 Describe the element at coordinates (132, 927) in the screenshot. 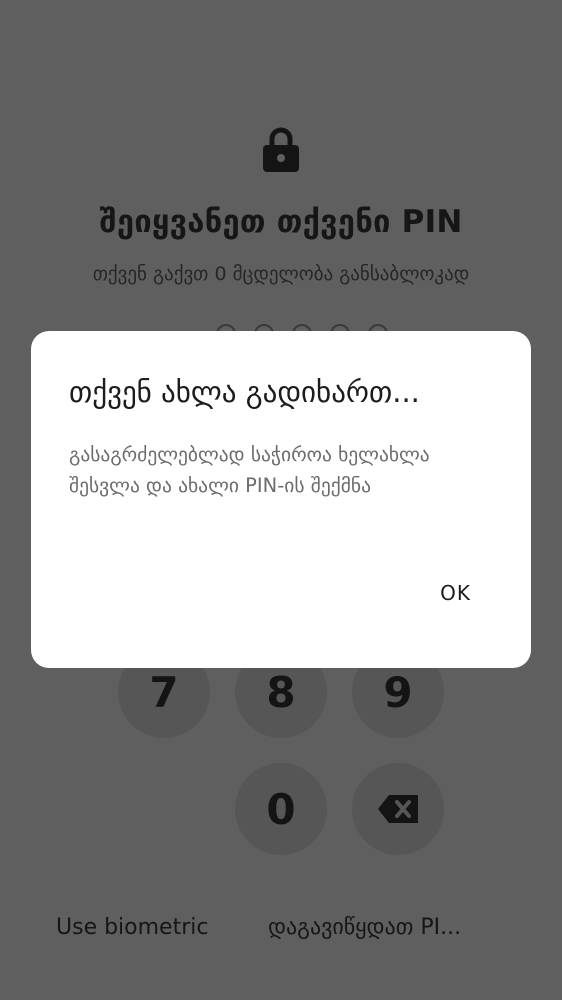

I see `use-biometric-button: Use biometric` at that location.